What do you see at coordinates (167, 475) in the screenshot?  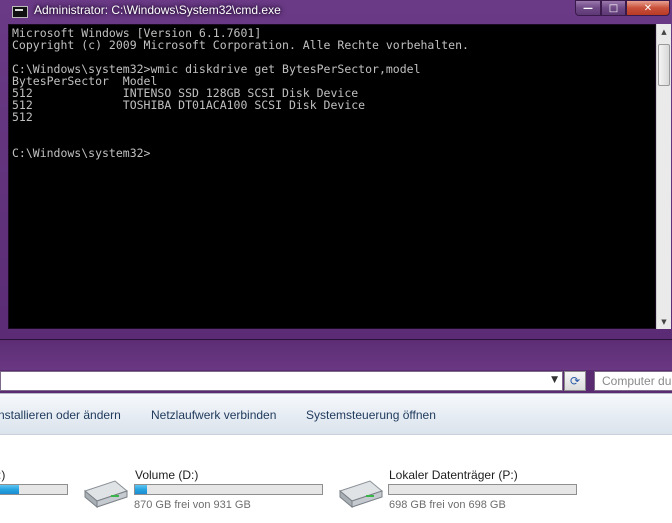 I see `drive-label: Volume (D:)` at bounding box center [167, 475].